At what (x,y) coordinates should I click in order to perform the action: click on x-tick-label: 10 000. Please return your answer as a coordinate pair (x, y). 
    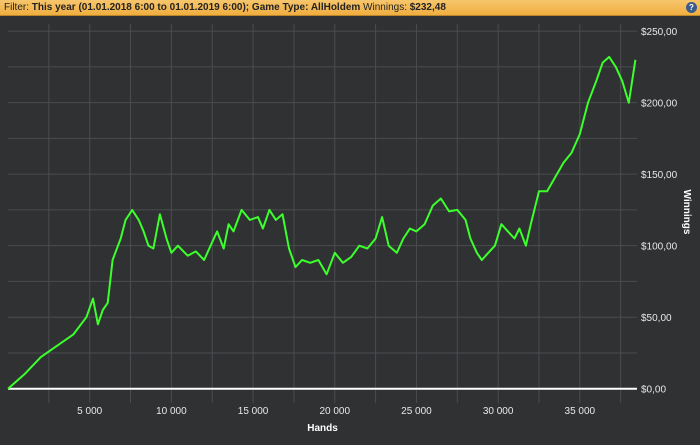
    Looking at the image, I should click on (171, 411).